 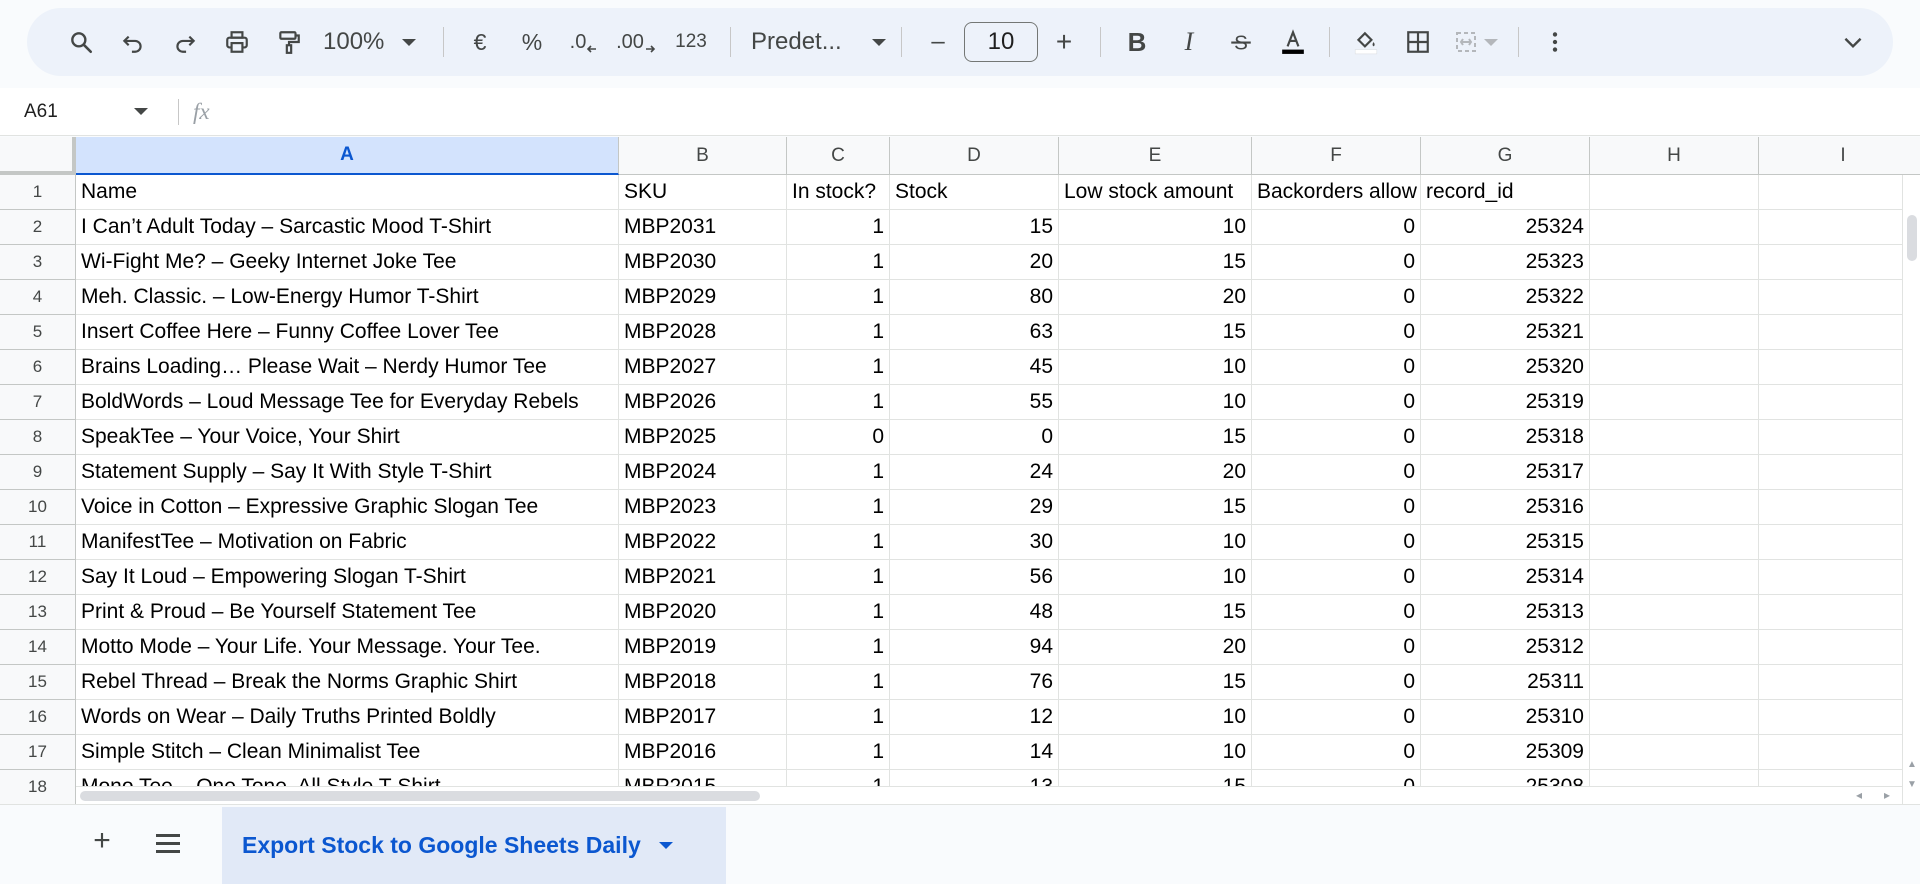 What do you see at coordinates (347, 156) in the screenshot?
I see `column-header-a: A` at bounding box center [347, 156].